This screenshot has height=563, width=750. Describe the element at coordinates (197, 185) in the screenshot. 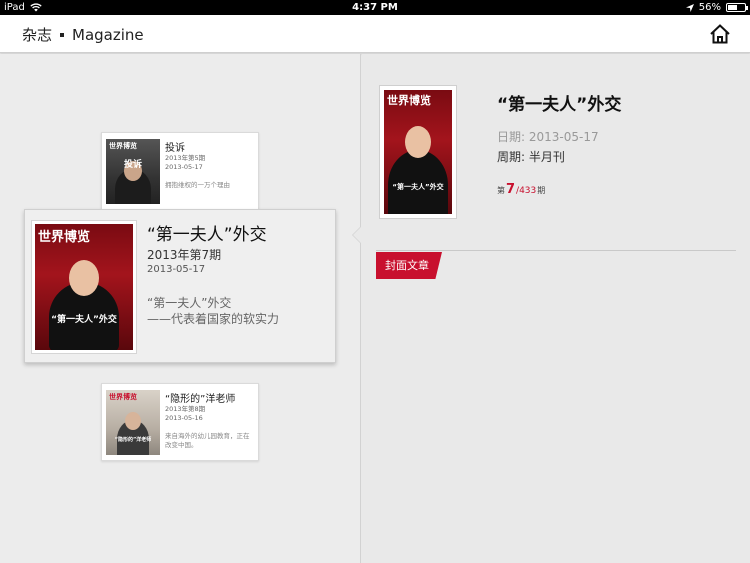

I see `issue-description: 拥抱维权的一万个理由` at that location.